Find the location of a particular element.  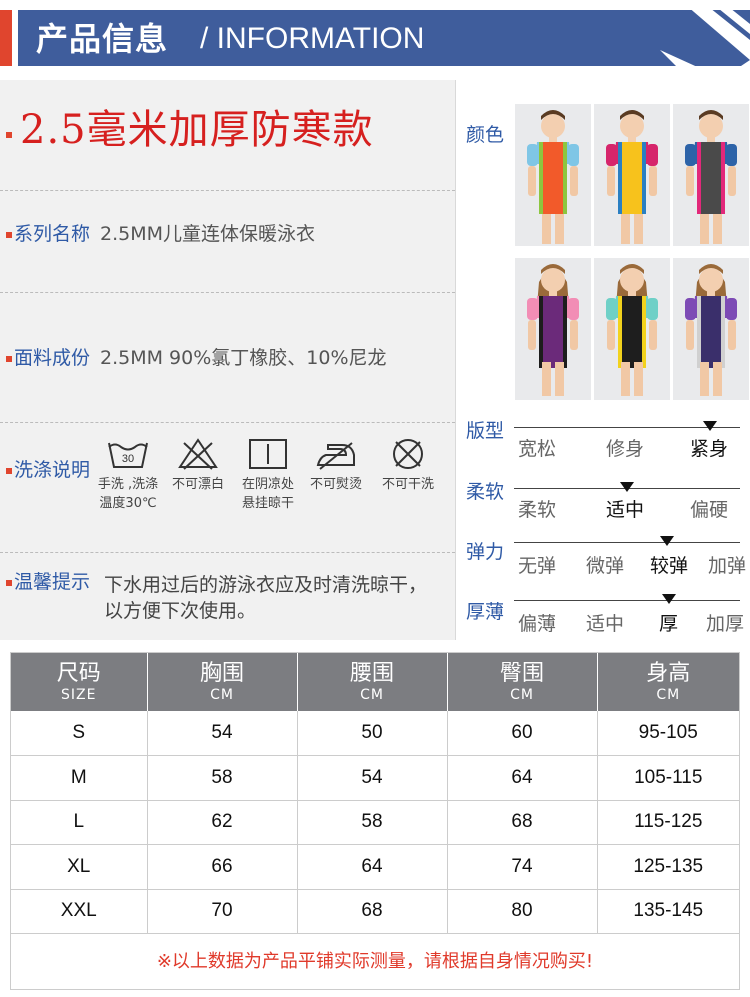

thickness-label: 厚薄 is located at coordinates (485, 612).